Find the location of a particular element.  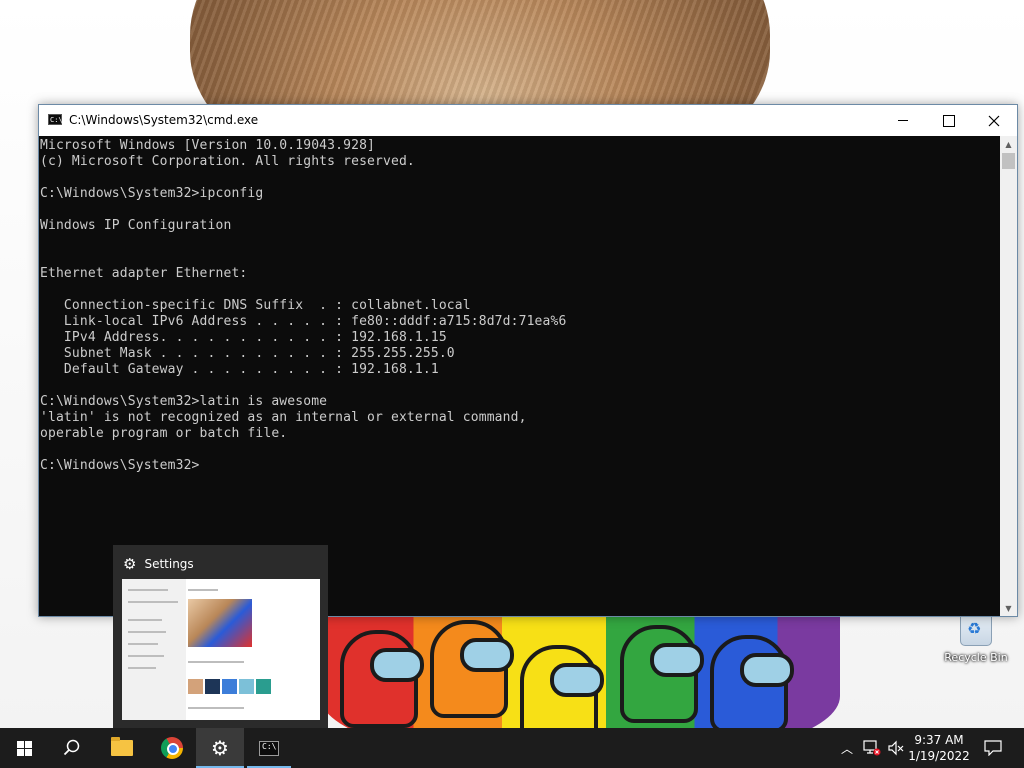

scroll-up-arrow-icon: ▲ is located at coordinates (1008, 144).